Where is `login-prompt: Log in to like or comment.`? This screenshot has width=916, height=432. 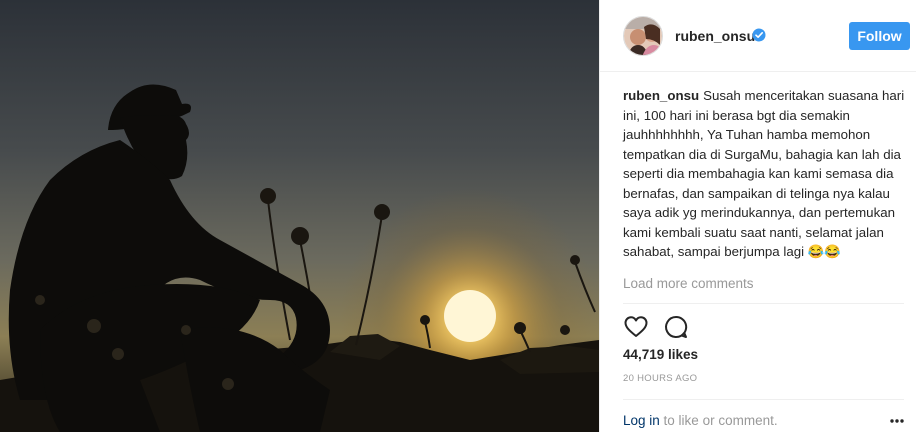
login-prompt: Log in to like or comment. is located at coordinates (700, 420).